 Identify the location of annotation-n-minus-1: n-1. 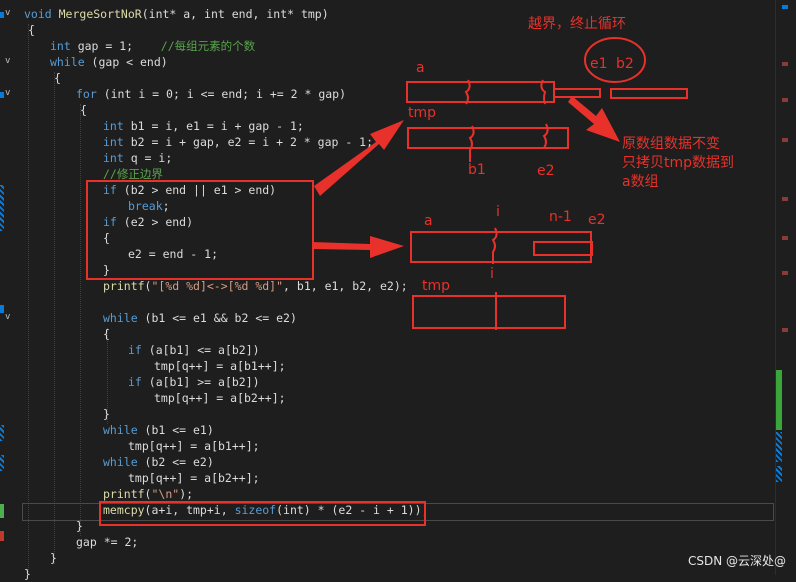
(560, 217).